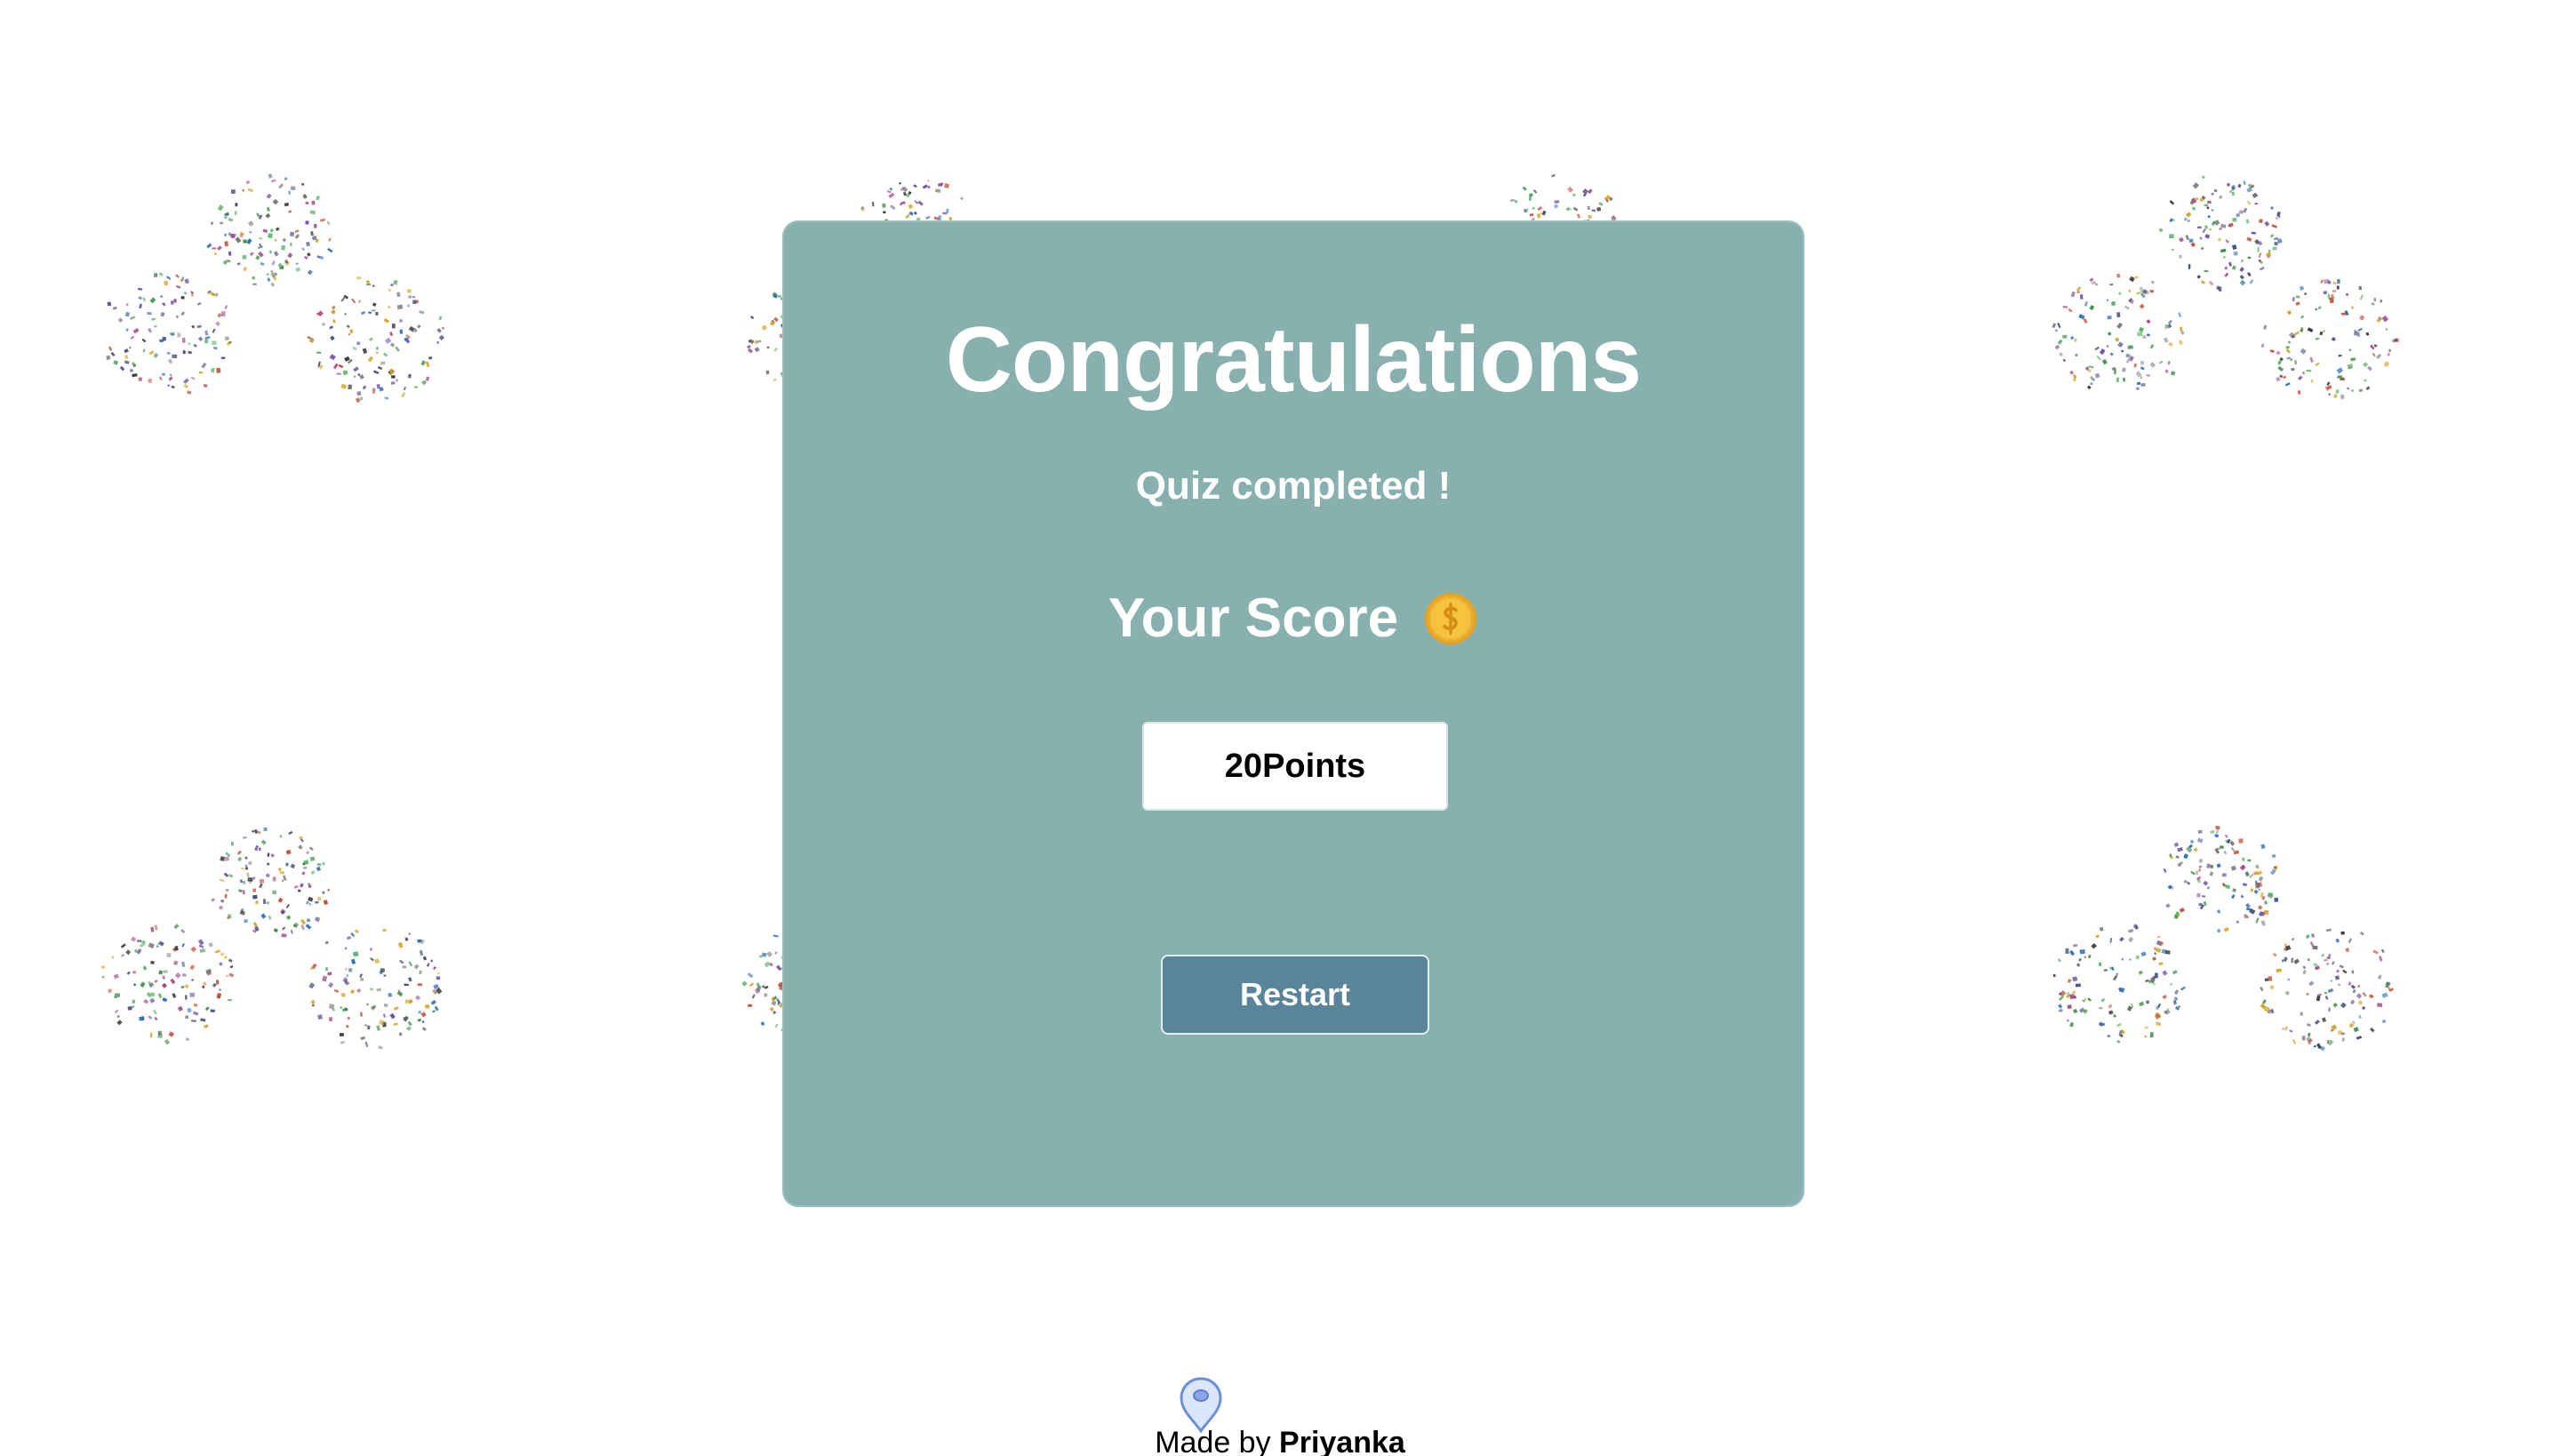  What do you see at coordinates (1217, 1441) in the screenshot?
I see `footer-prefix: Made by` at bounding box center [1217, 1441].